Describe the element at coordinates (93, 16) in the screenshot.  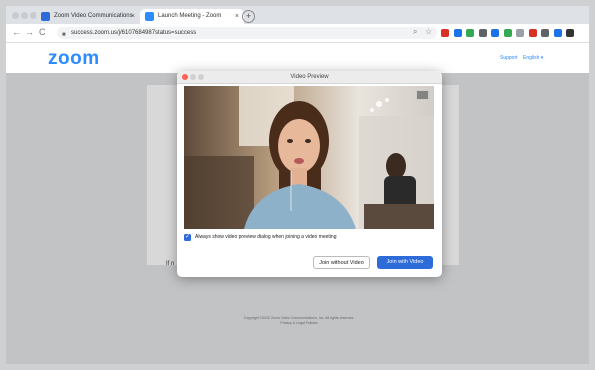
I see `tab-label: Zoom Video Communications` at that location.